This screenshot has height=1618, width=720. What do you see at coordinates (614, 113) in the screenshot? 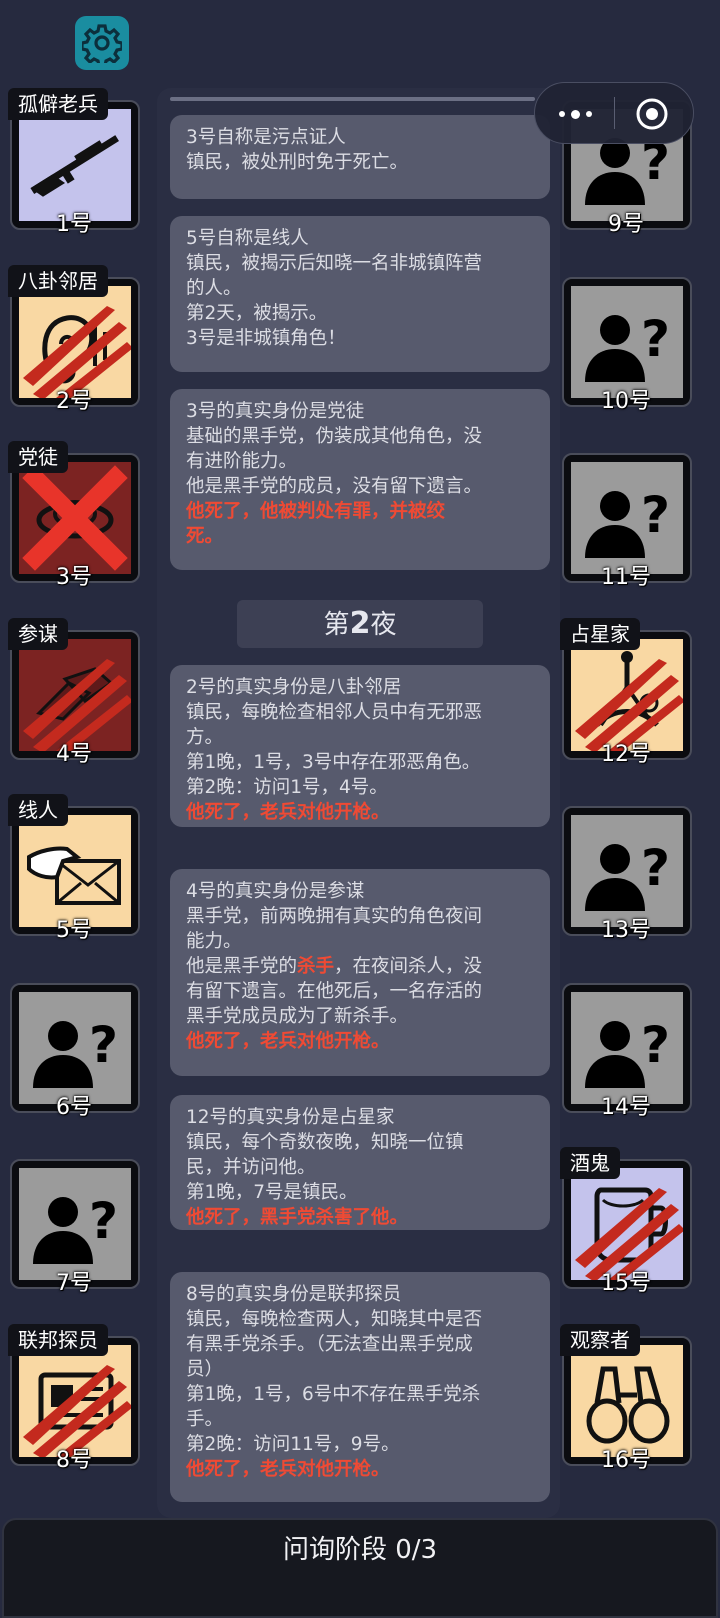
I see `miniprogram-capsule` at bounding box center [614, 113].